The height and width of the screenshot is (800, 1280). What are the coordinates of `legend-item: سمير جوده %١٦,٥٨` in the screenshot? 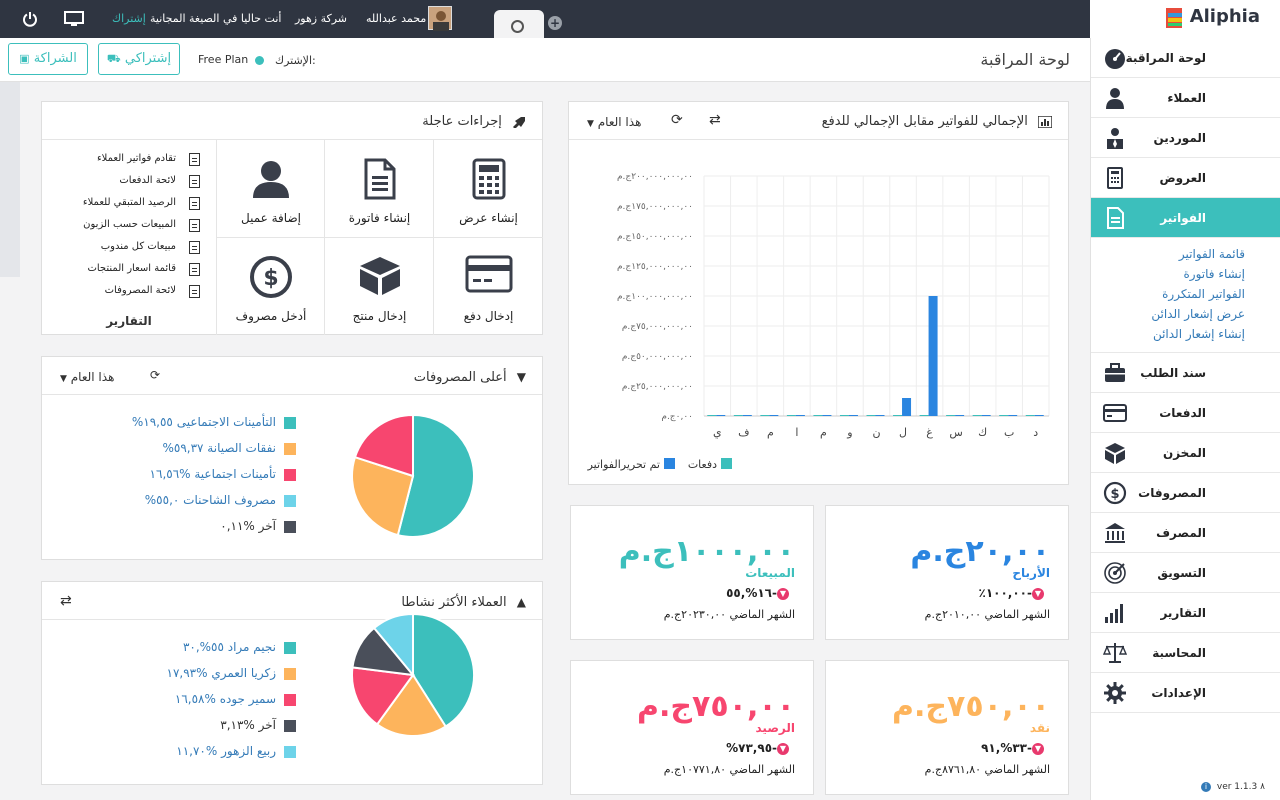 It's located at (235, 699).